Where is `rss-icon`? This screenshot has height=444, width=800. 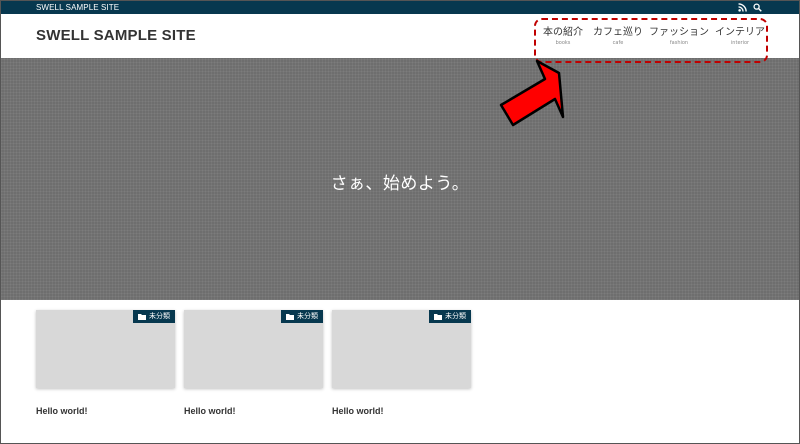 rss-icon is located at coordinates (742, 7).